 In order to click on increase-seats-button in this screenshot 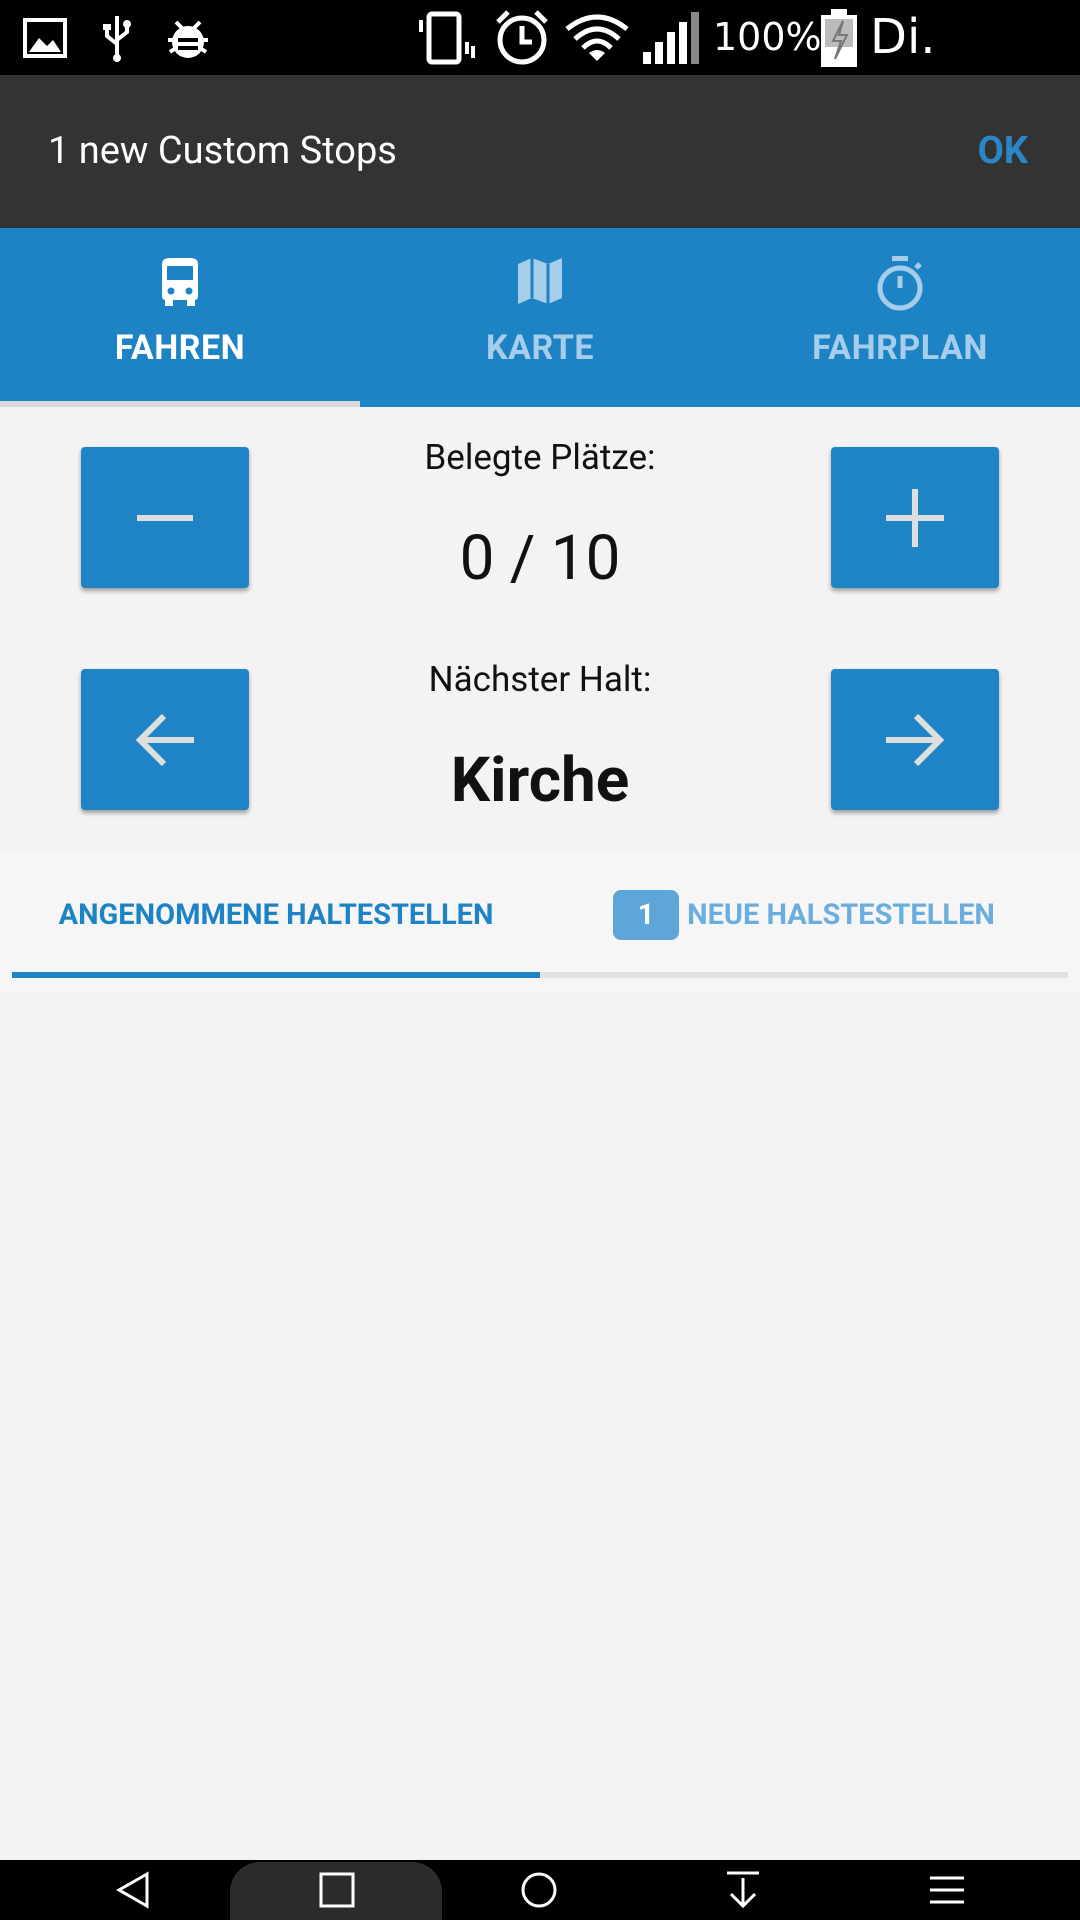, I will do `click(915, 517)`.